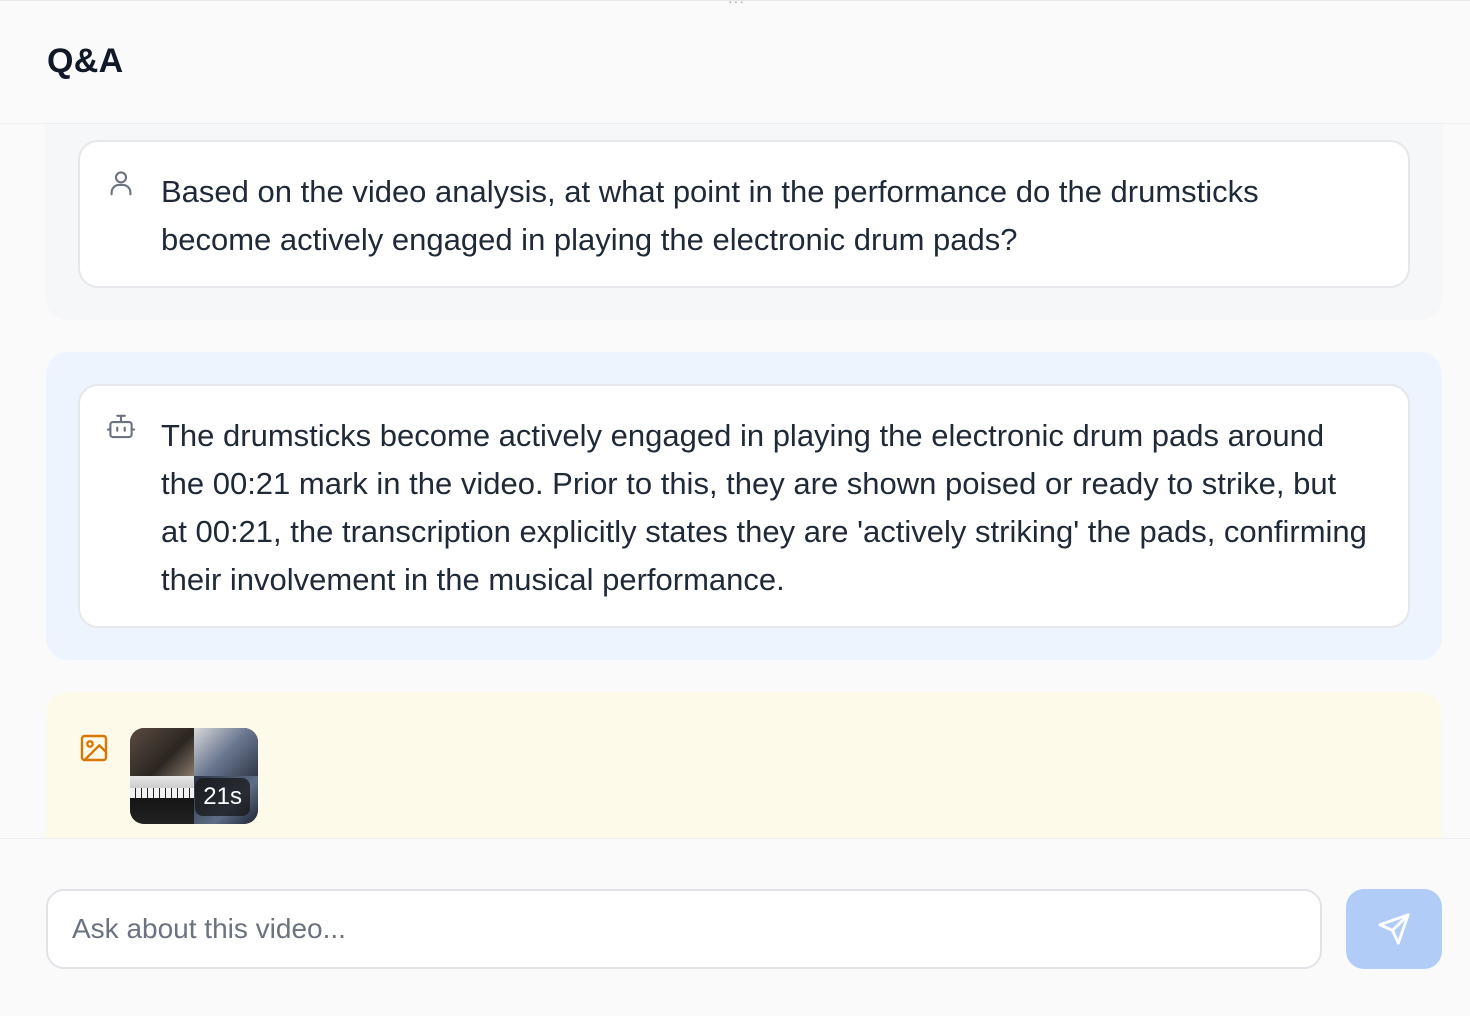 This screenshot has width=1470, height=1016. I want to click on image-icon, so click(94, 748).